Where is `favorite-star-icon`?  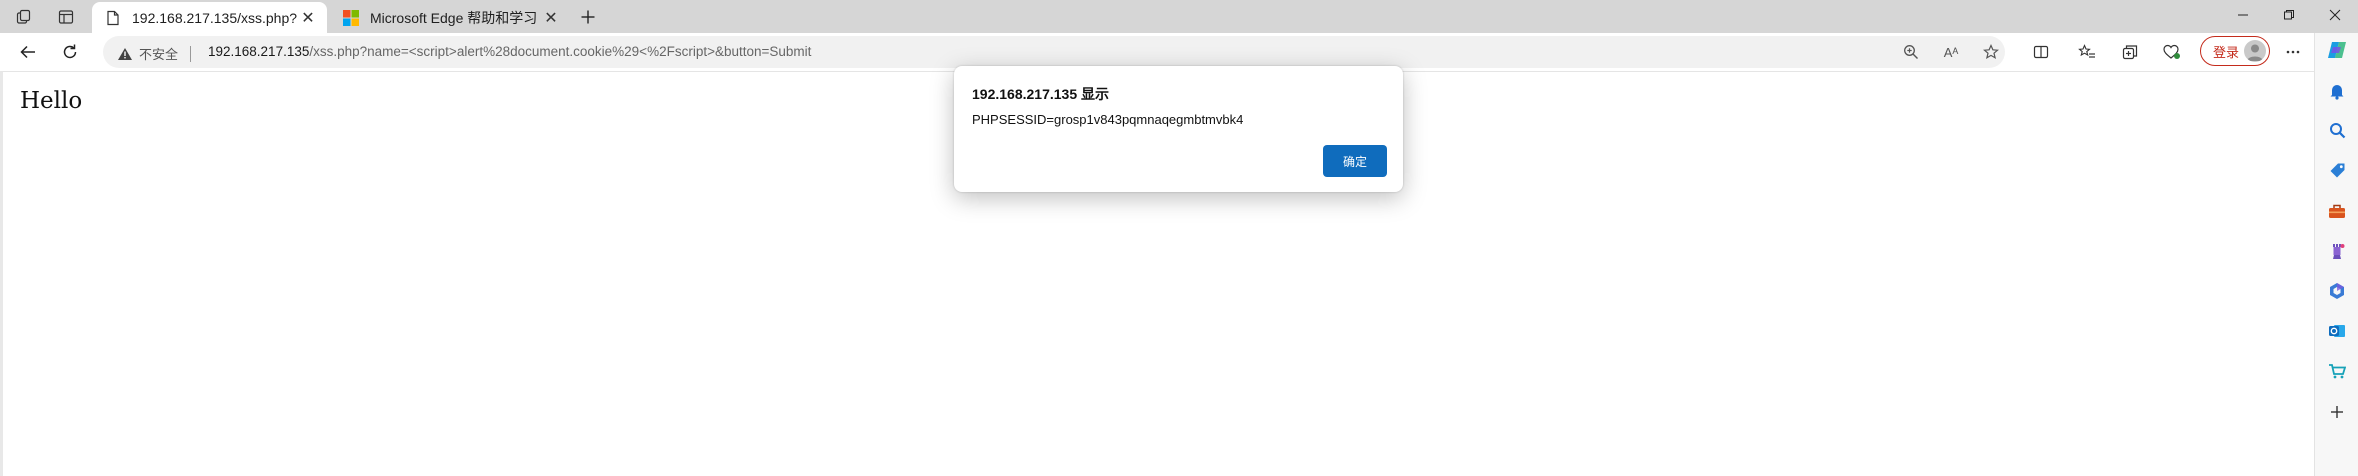
favorite-star-icon is located at coordinates (1991, 52).